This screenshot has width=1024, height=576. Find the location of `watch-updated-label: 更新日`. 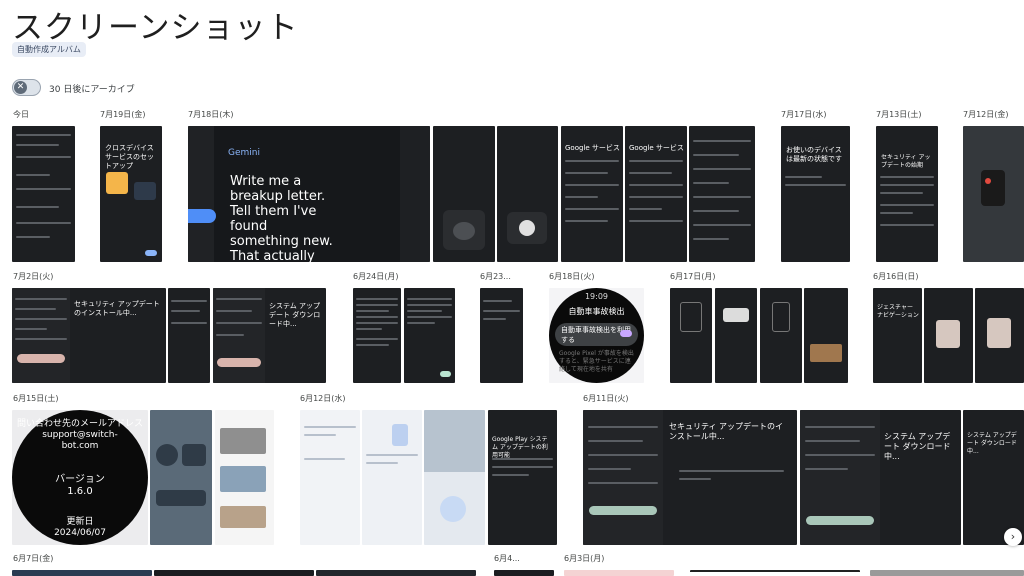

watch-updated-label: 更新日 is located at coordinates (80, 522).